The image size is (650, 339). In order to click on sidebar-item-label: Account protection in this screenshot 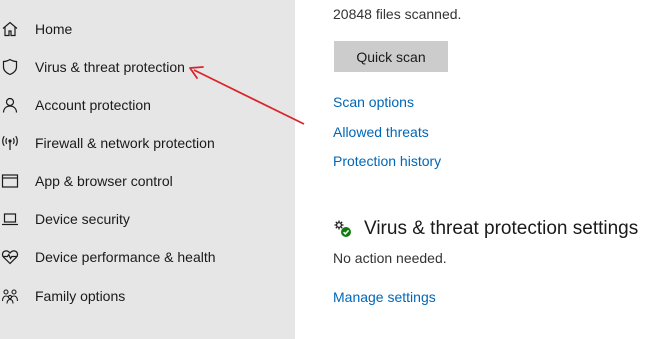, I will do `click(93, 105)`.